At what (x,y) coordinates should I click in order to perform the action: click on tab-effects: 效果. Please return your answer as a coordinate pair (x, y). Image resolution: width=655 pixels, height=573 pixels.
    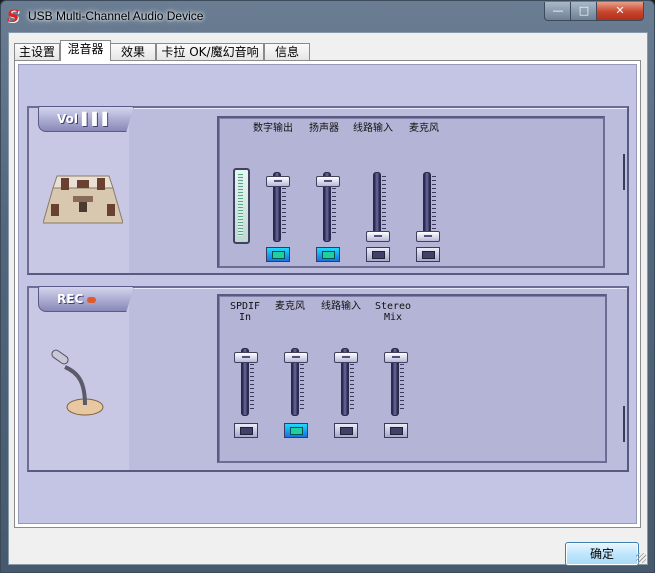
    Looking at the image, I should click on (133, 52).